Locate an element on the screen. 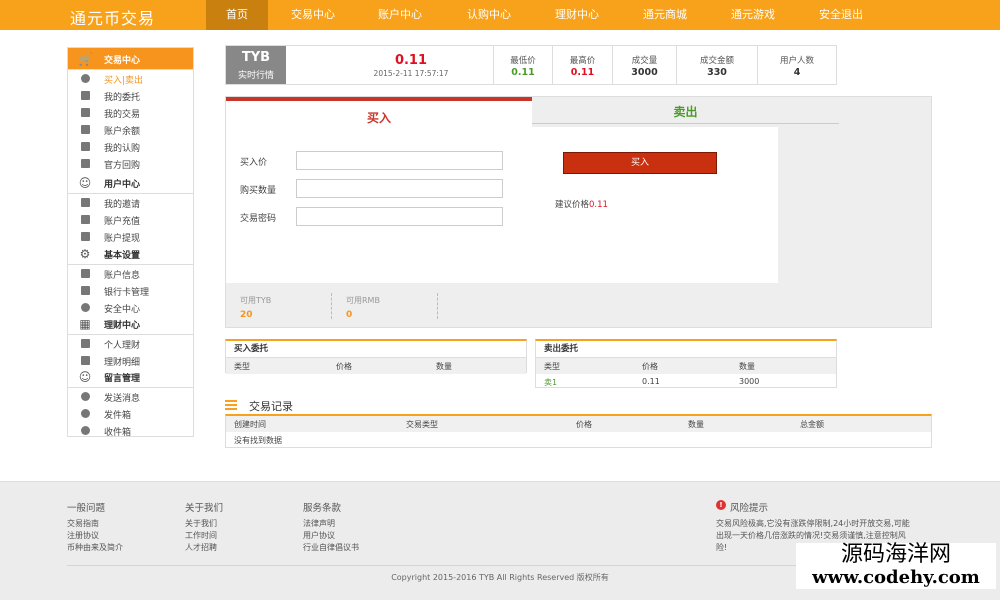 This screenshot has height=600, width=1000. watermark: 源码海洋网 www.codehy.com is located at coordinates (896, 566).